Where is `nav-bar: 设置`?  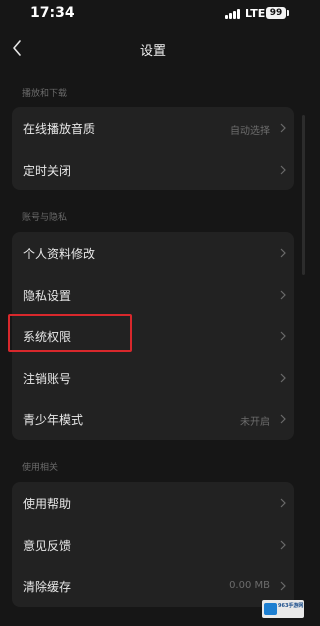
nav-bar: 设置 is located at coordinates (153, 48).